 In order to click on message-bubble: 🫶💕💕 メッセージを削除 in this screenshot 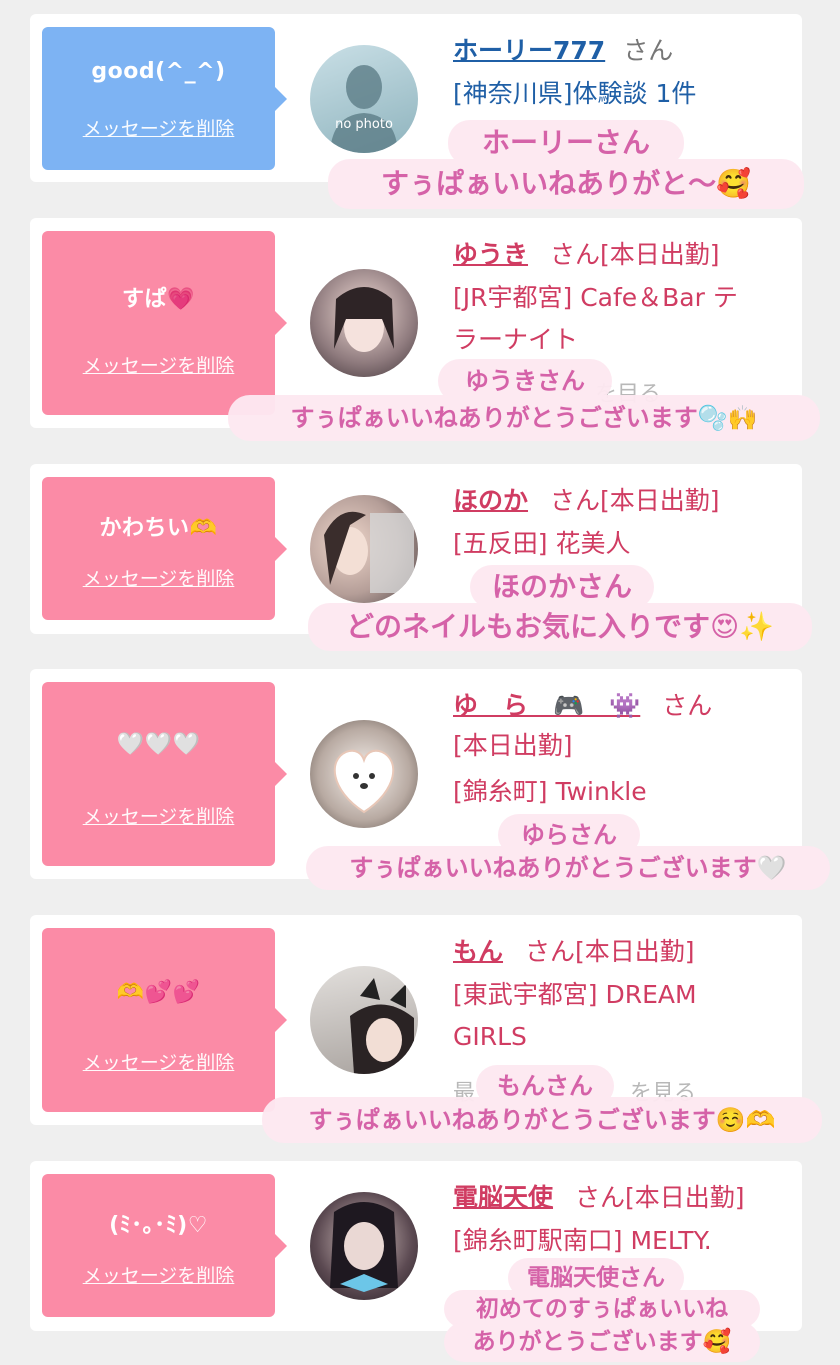, I will do `click(164, 1020)`.